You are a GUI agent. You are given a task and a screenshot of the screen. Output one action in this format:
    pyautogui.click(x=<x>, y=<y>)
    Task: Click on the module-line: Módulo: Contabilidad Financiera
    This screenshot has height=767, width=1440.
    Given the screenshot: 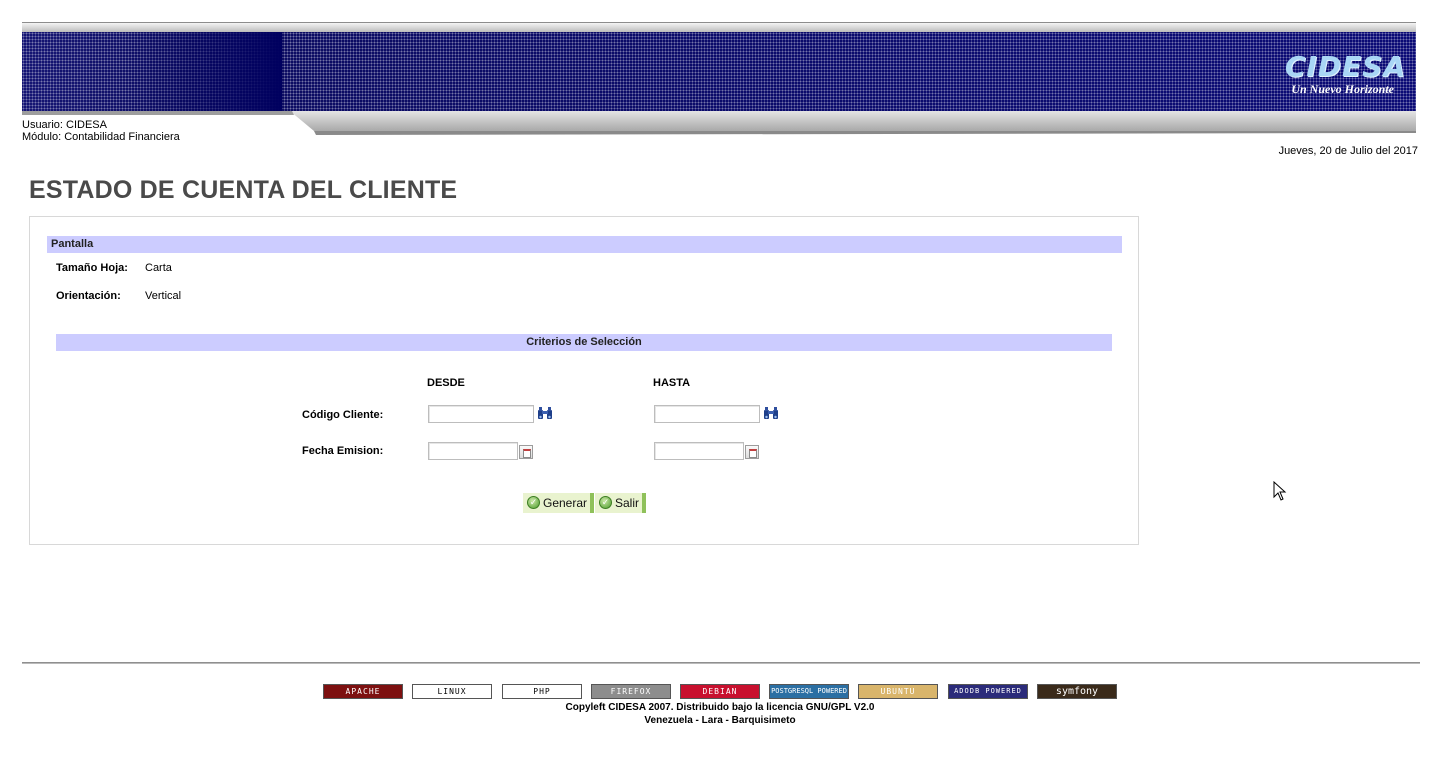 What is the action you would take?
    pyautogui.click(x=101, y=137)
    